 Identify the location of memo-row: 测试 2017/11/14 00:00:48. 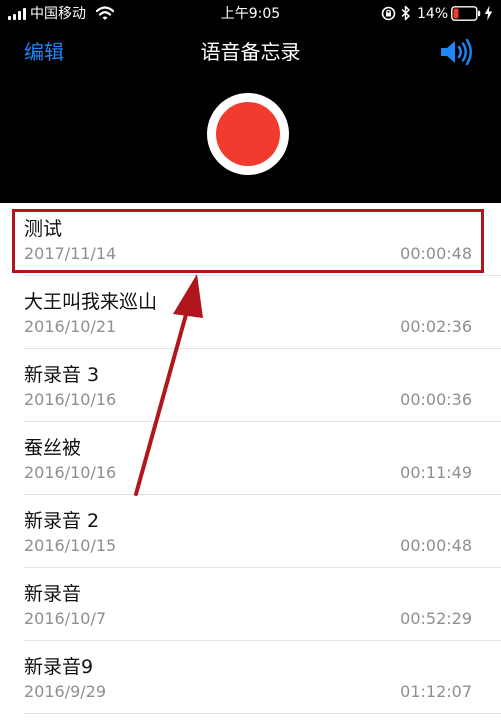
(250, 239).